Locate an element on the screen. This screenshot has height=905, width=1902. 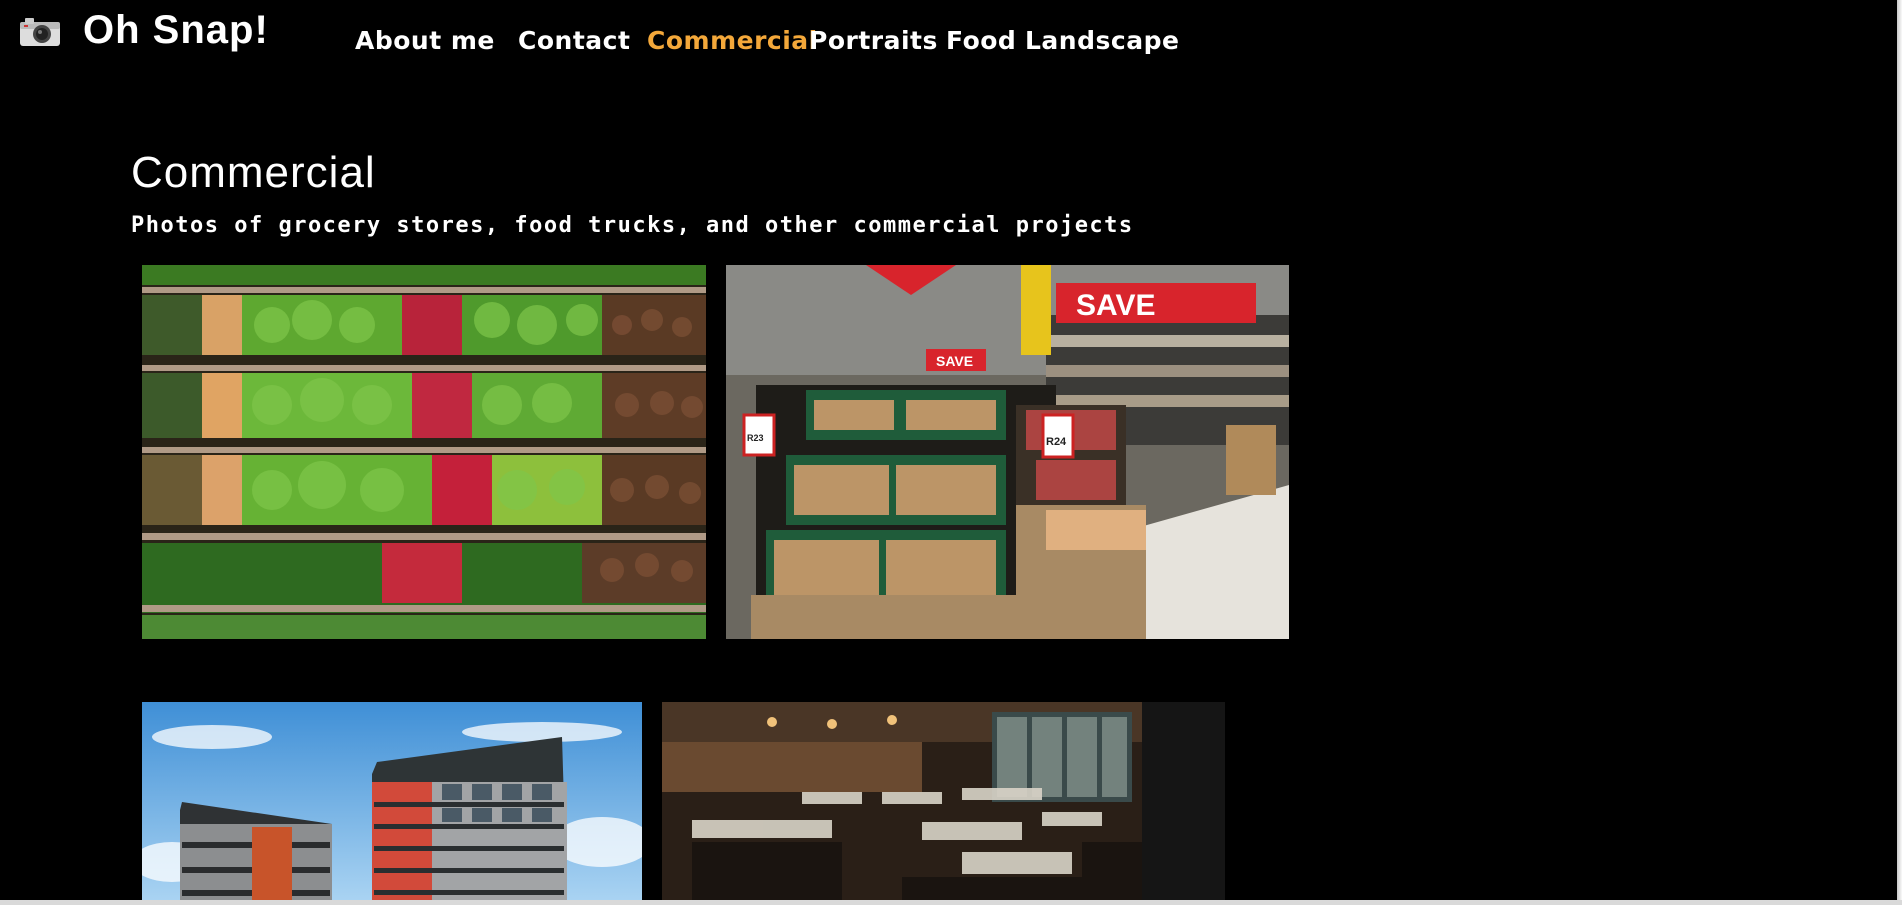
nav-portraits: Portraits is located at coordinates (873, 40).